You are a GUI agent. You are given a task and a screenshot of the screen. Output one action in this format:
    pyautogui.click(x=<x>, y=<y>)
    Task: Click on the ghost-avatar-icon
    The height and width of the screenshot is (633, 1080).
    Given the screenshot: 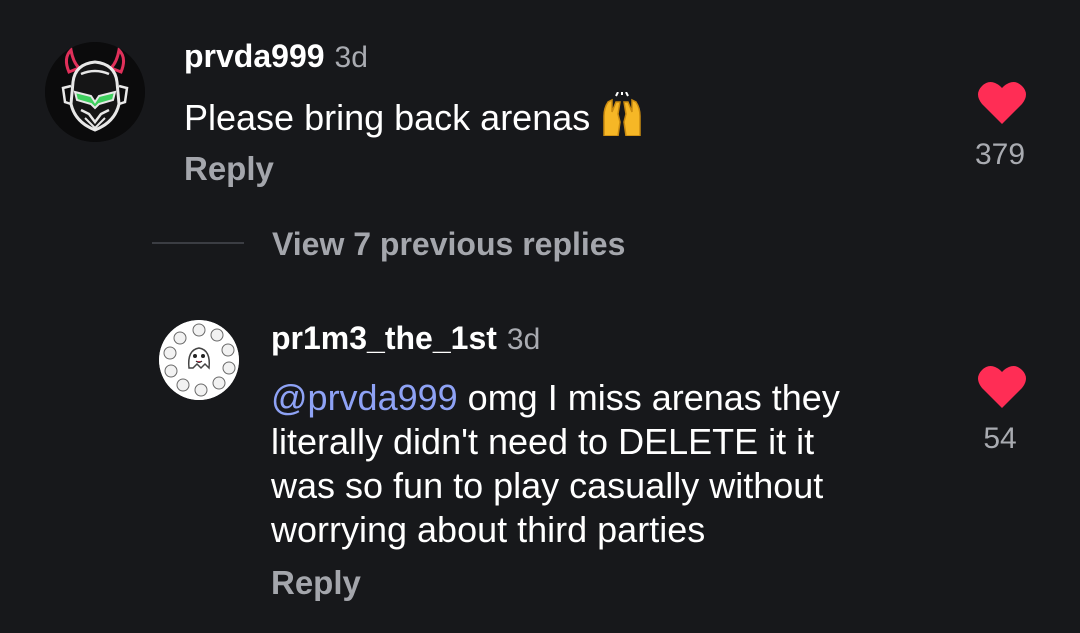 What is the action you would take?
    pyautogui.click(x=199, y=360)
    